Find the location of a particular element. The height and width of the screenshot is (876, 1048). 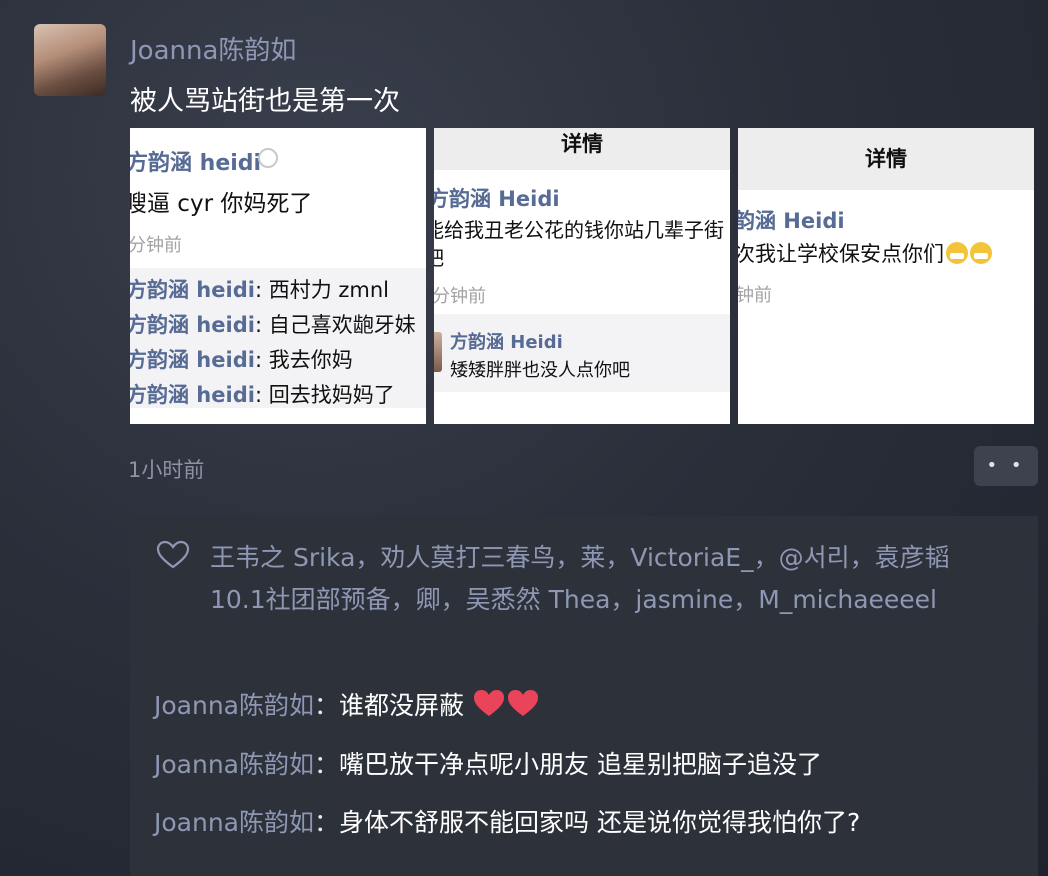

screenshot-username: 方韵涵 Heidi is located at coordinates (497, 199).